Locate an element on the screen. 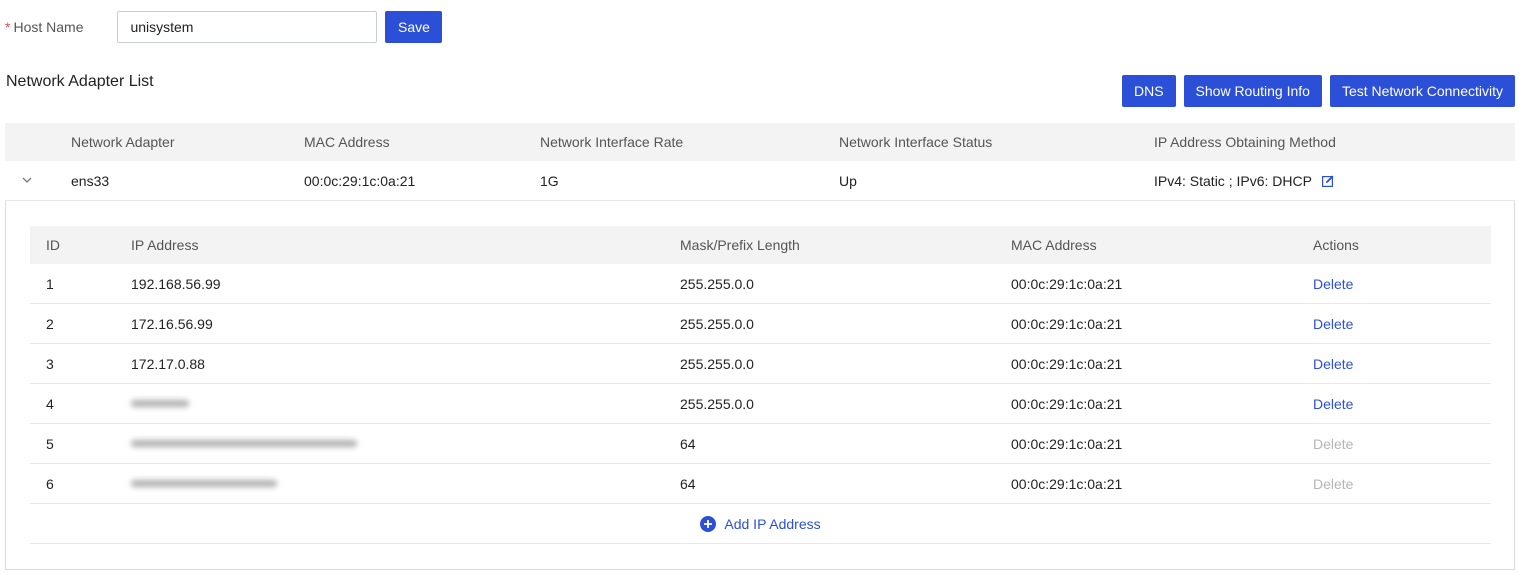 This screenshot has width=1519, height=574. host-name-row: * Host Name Save is located at coordinates (224, 27).